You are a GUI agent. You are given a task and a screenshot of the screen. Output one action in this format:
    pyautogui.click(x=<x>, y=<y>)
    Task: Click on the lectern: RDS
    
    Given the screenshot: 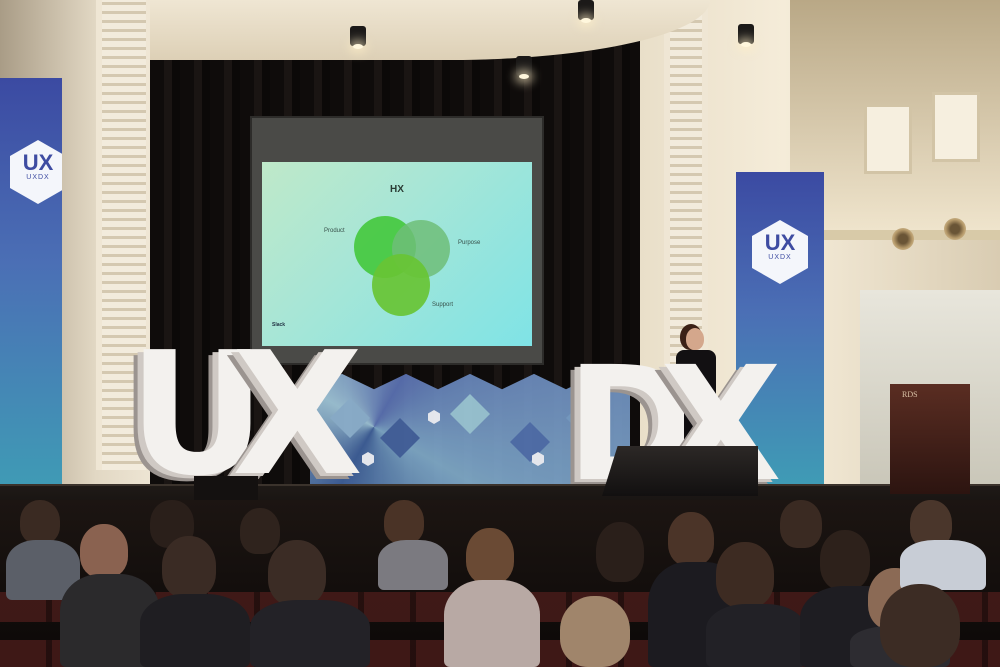 What is the action you would take?
    pyautogui.click(x=930, y=439)
    